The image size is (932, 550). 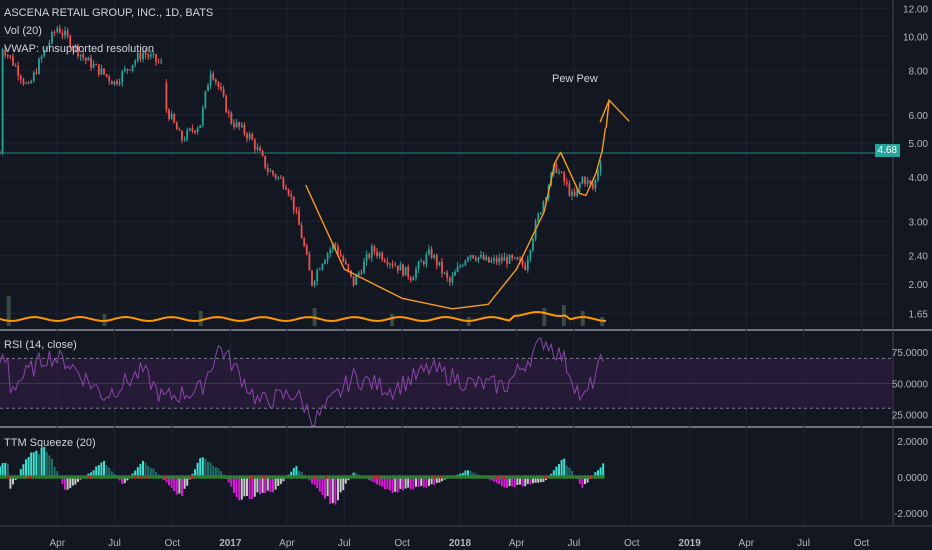 I want to click on vwap-legend: VWAP: unsupported resolution, so click(x=79, y=49).